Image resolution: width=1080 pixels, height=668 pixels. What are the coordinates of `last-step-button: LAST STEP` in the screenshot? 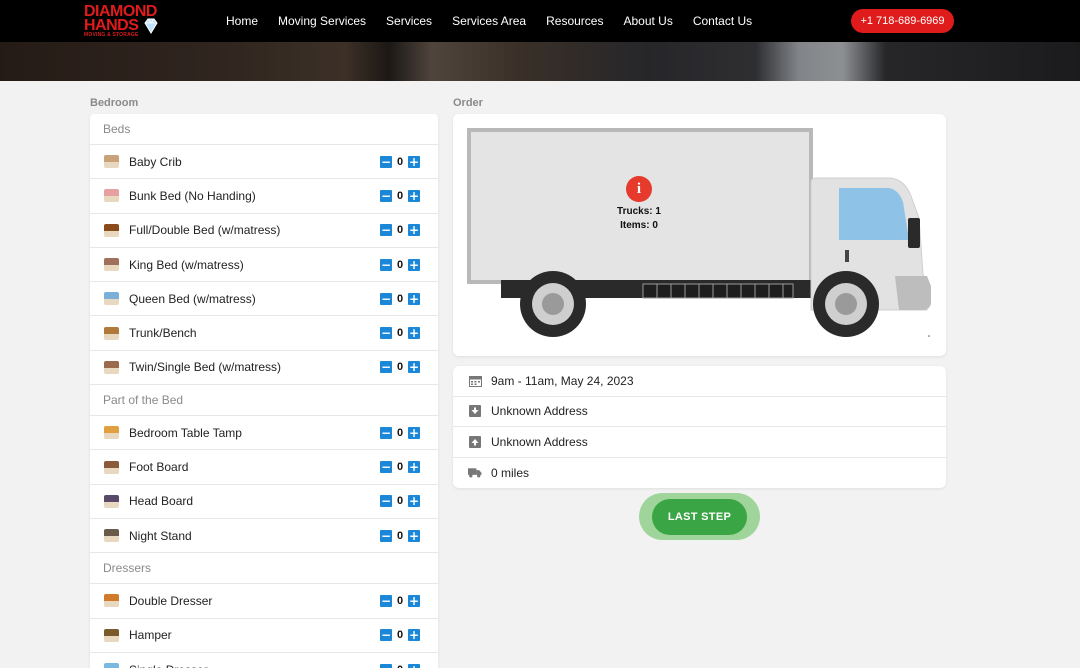 It's located at (699, 516).